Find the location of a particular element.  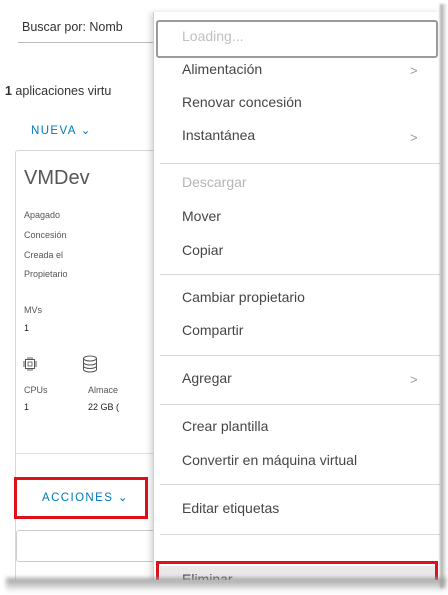

lease-label: Concesión is located at coordinates (45, 235).